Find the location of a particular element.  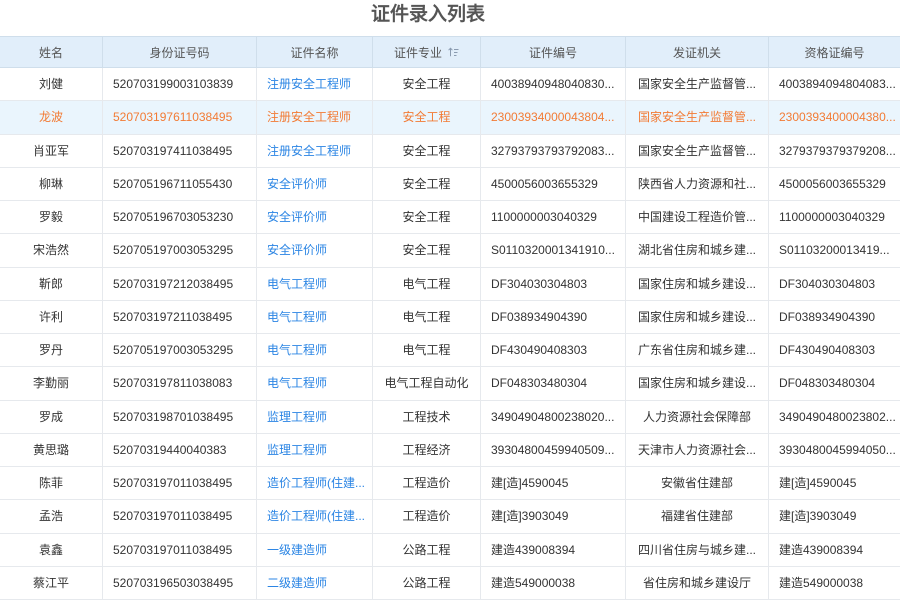

cell-name: 罗丹 is located at coordinates (51, 350).